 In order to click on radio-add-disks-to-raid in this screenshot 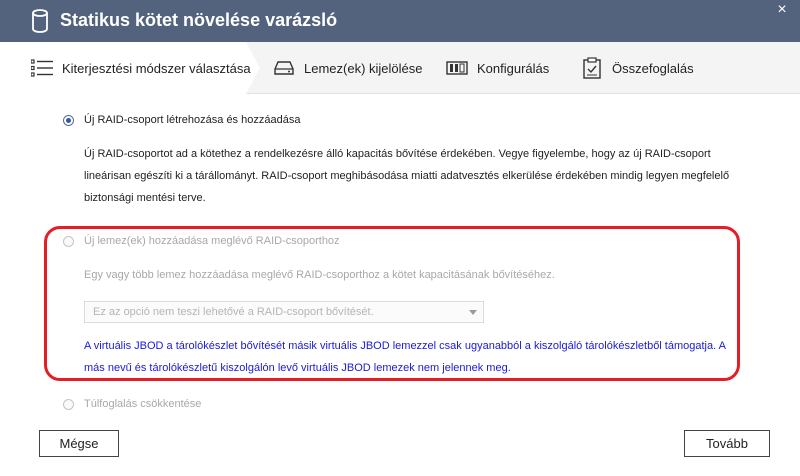, I will do `click(68, 241)`.